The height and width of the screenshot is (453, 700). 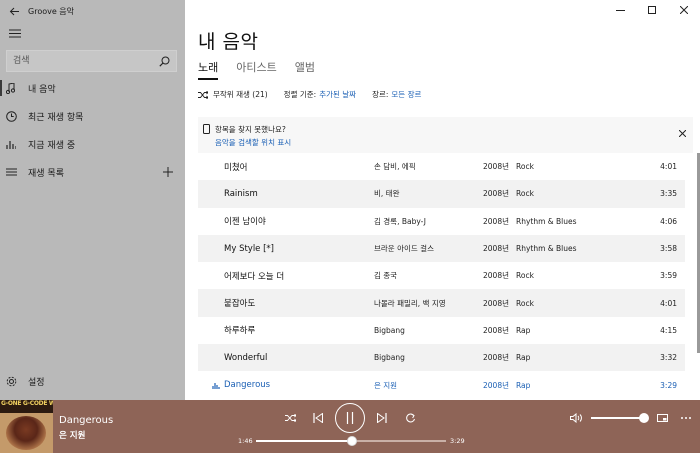 I want to click on sort-dropdown: 정렬 기준: 추가된 날짜, so click(x=320, y=94).